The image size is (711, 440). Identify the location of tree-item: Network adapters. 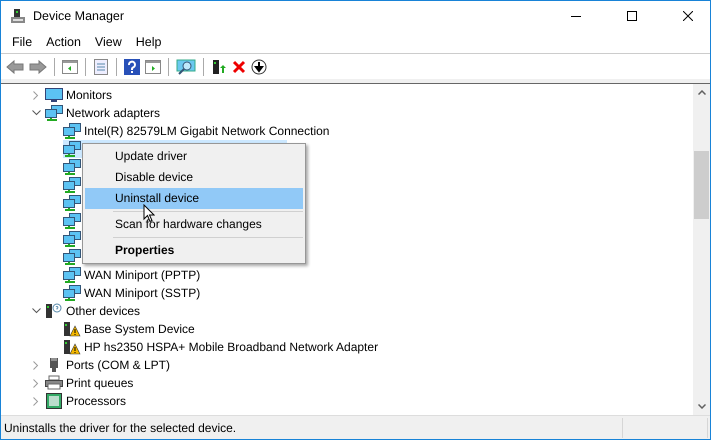
(112, 113).